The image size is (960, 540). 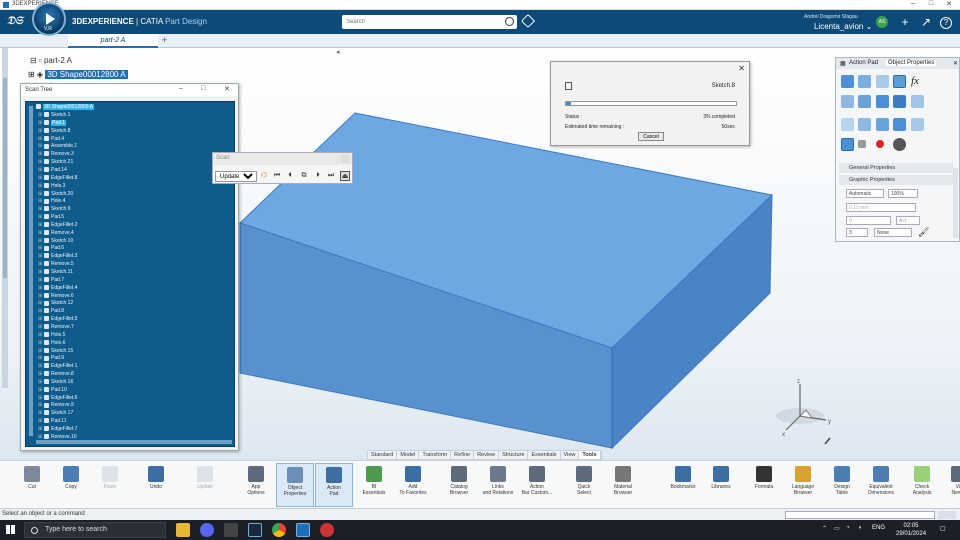 I want to click on minimize-button: –, so click(x=913, y=3).